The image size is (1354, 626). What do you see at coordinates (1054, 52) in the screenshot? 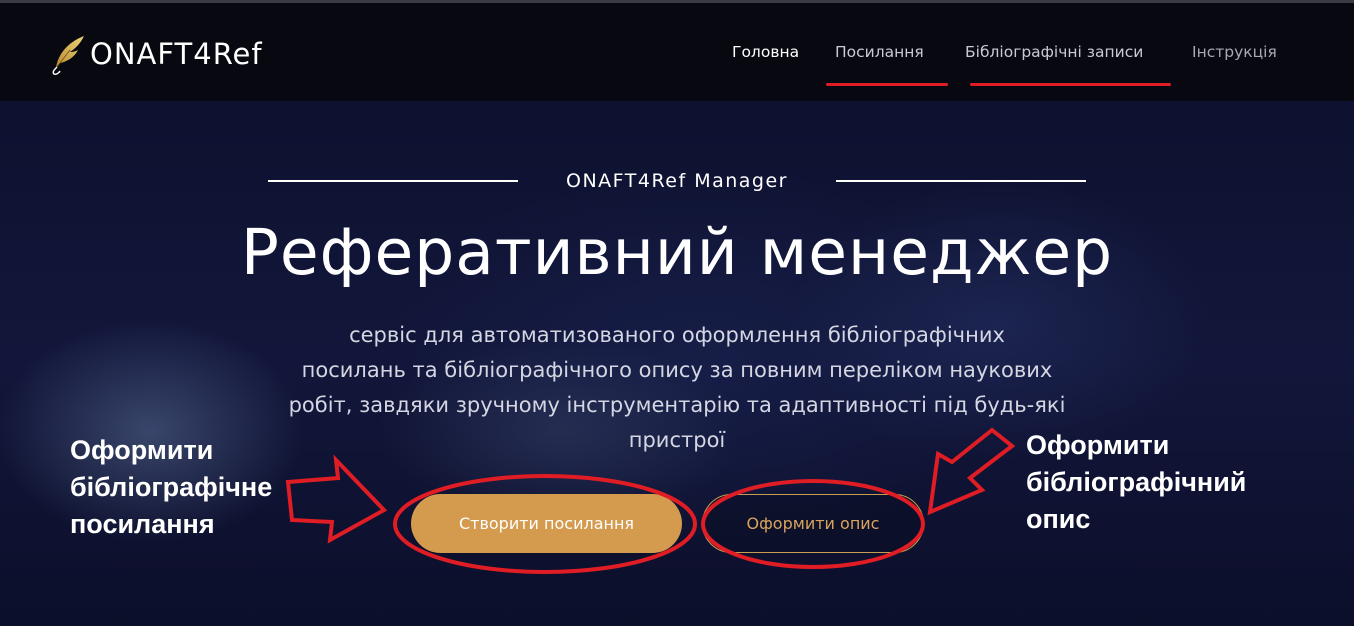
I see `nav-item-bibliographic-records: Бібліографічні записи` at bounding box center [1054, 52].